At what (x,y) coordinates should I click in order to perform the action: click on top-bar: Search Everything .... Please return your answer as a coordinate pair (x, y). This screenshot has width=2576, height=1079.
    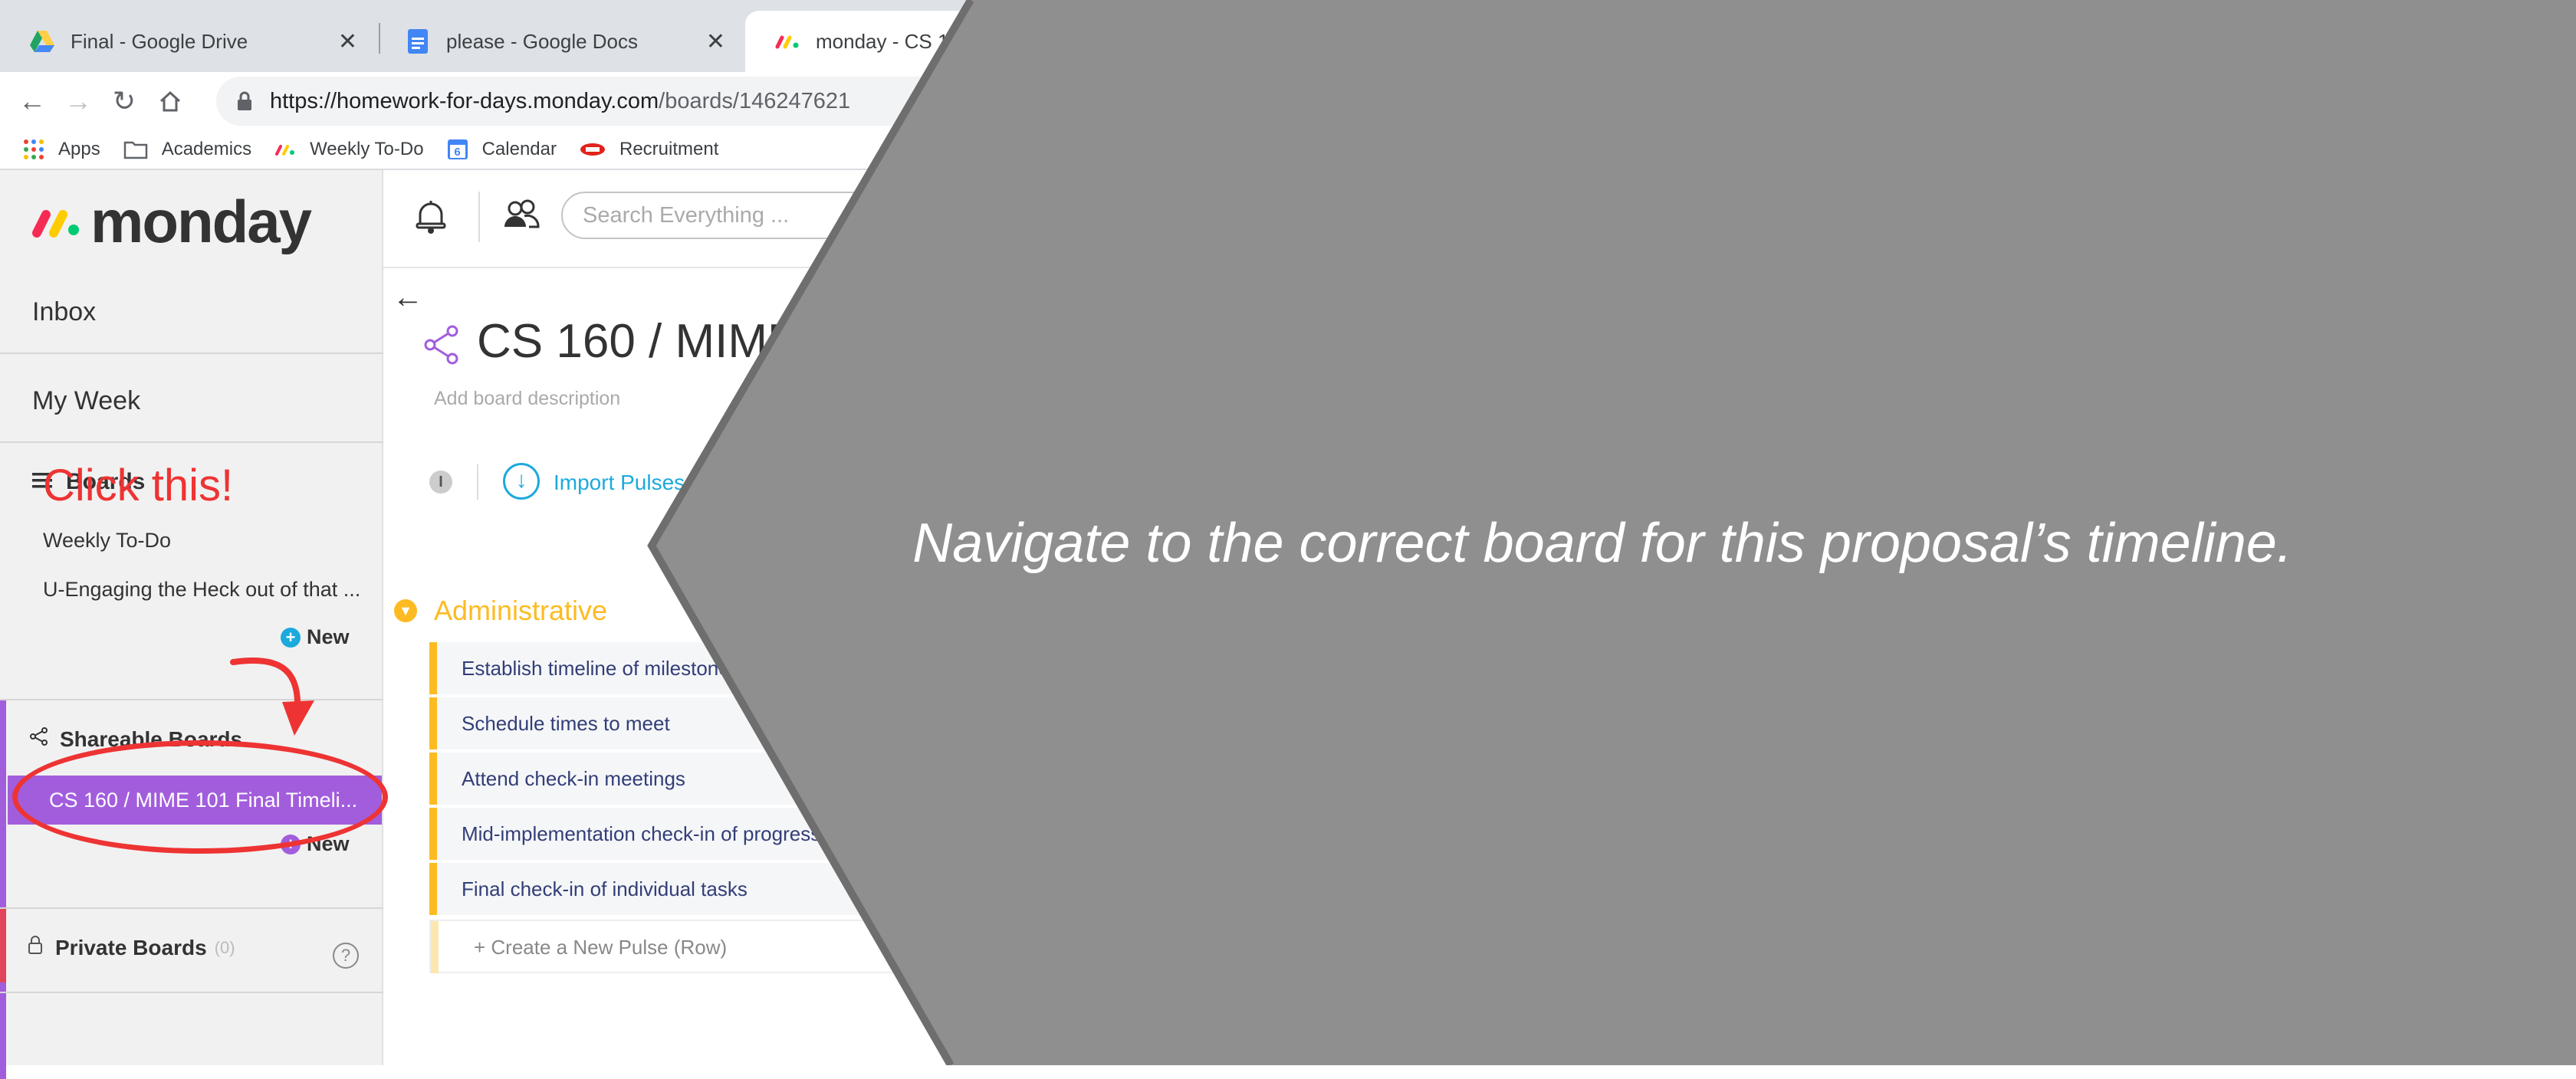
    Looking at the image, I should click on (1480, 219).